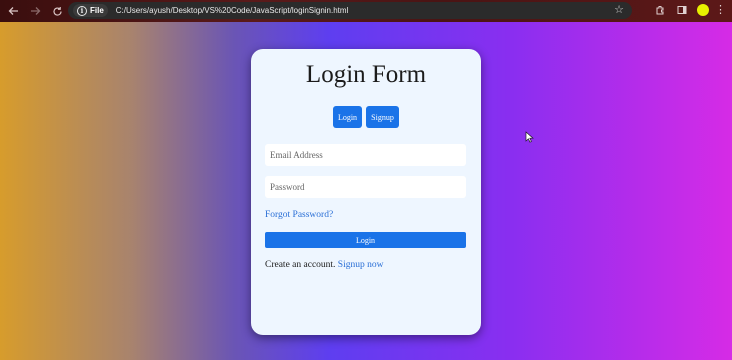 The image size is (732, 360). I want to click on login-submit-button: Login, so click(365, 240).